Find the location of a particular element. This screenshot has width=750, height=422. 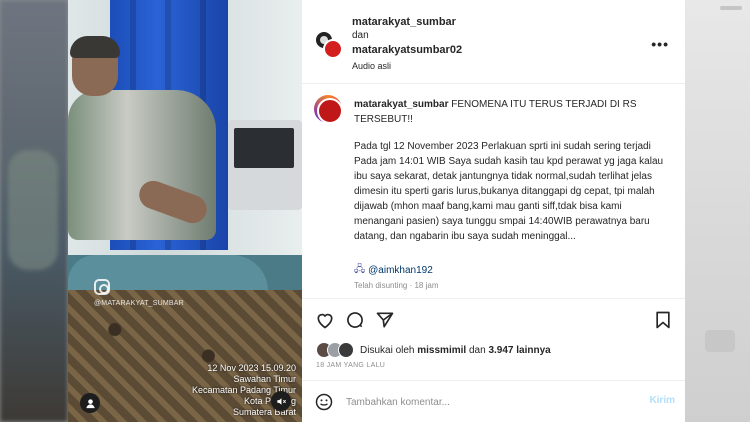

person-in-video is located at coordinates (143, 152).